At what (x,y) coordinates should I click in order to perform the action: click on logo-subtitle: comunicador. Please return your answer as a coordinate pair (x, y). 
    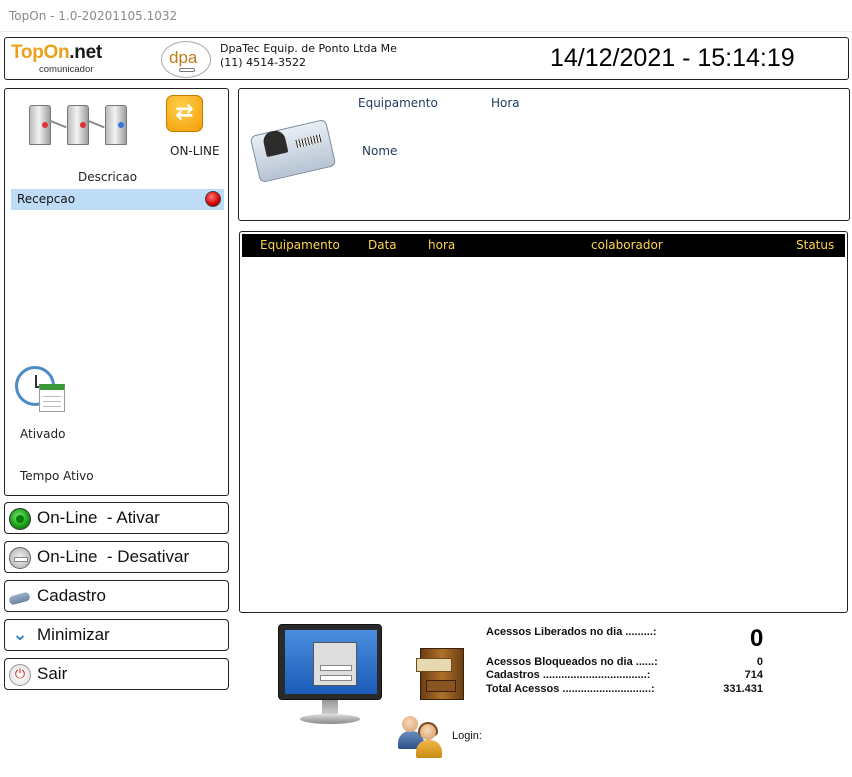
    Looking at the image, I should click on (66, 69).